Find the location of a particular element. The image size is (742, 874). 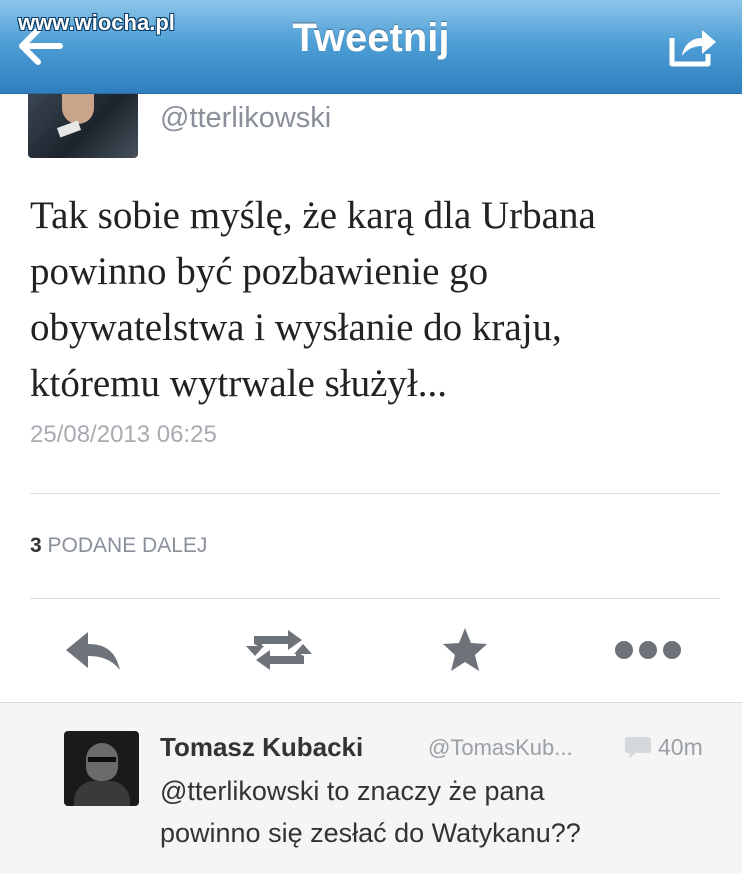

more-button is located at coordinates (650, 650).